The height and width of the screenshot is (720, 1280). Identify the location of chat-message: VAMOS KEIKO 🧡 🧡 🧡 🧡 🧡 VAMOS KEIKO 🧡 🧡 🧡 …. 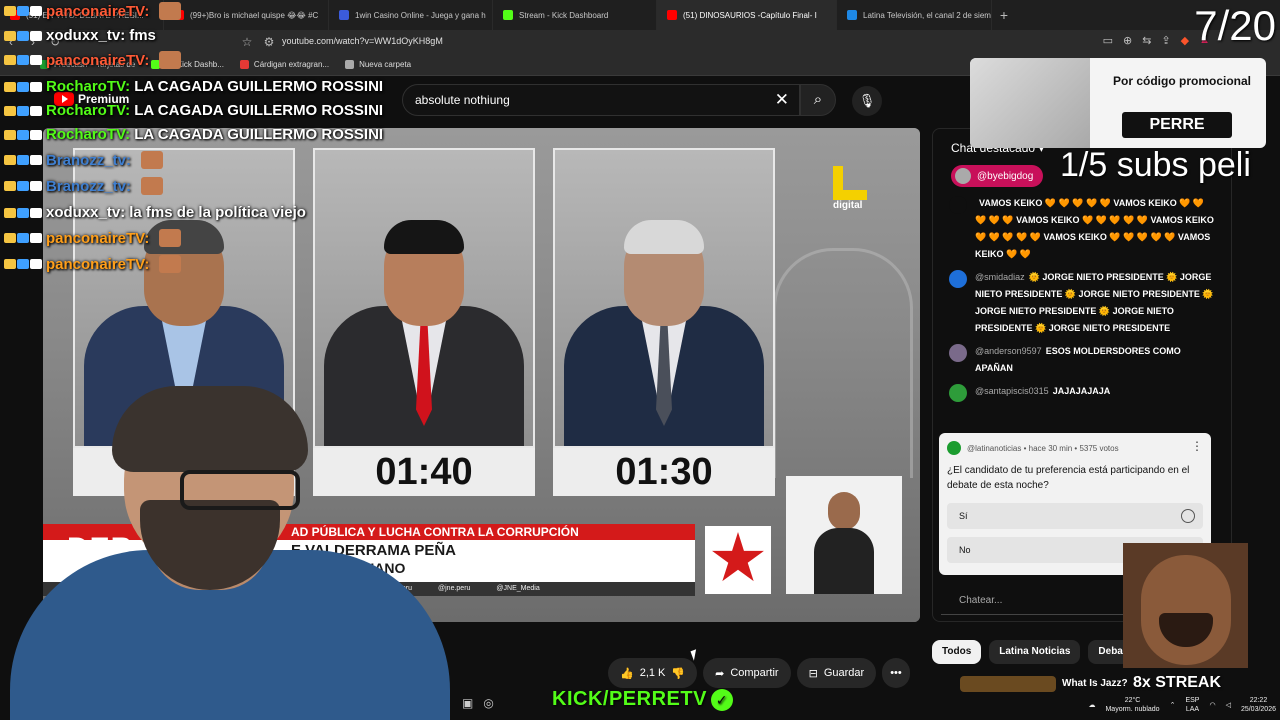
(1083, 229).